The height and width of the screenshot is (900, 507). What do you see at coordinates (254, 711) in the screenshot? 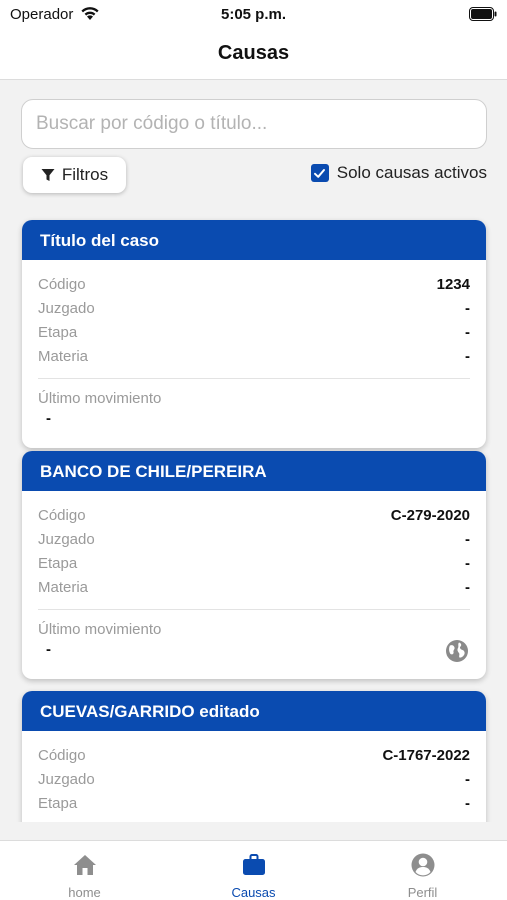
I see `case-title: CUEVAS/GARRIDO editado` at bounding box center [254, 711].